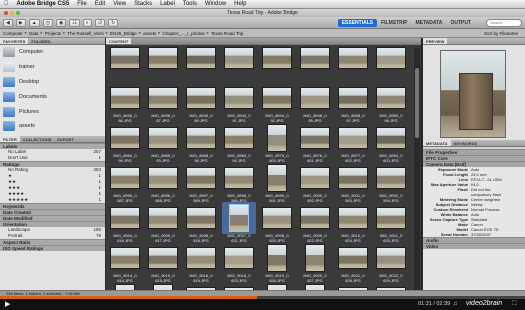 This screenshot has height=310, width=525. I want to click on search-input: Search, so click(504, 22).